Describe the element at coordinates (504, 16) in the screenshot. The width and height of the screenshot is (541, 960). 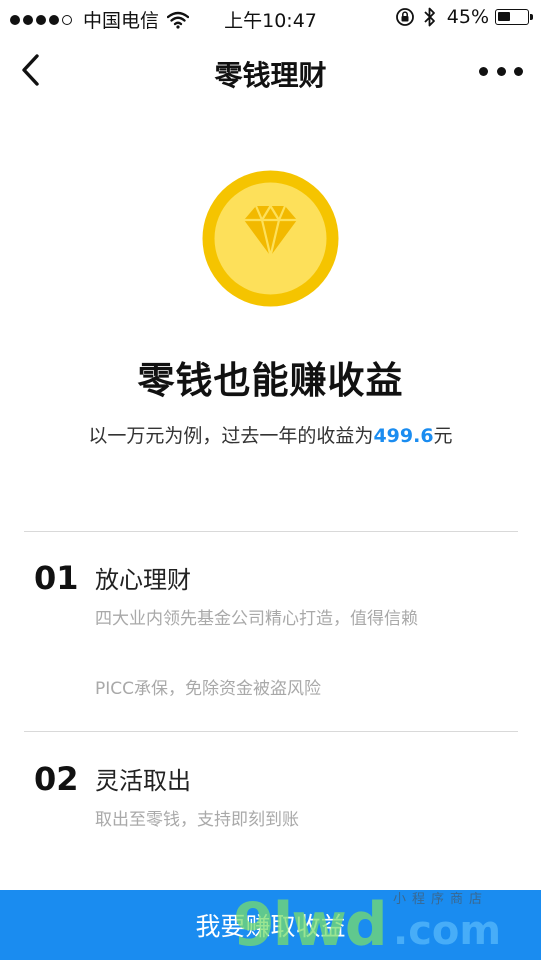
I see `battery-fill` at that location.